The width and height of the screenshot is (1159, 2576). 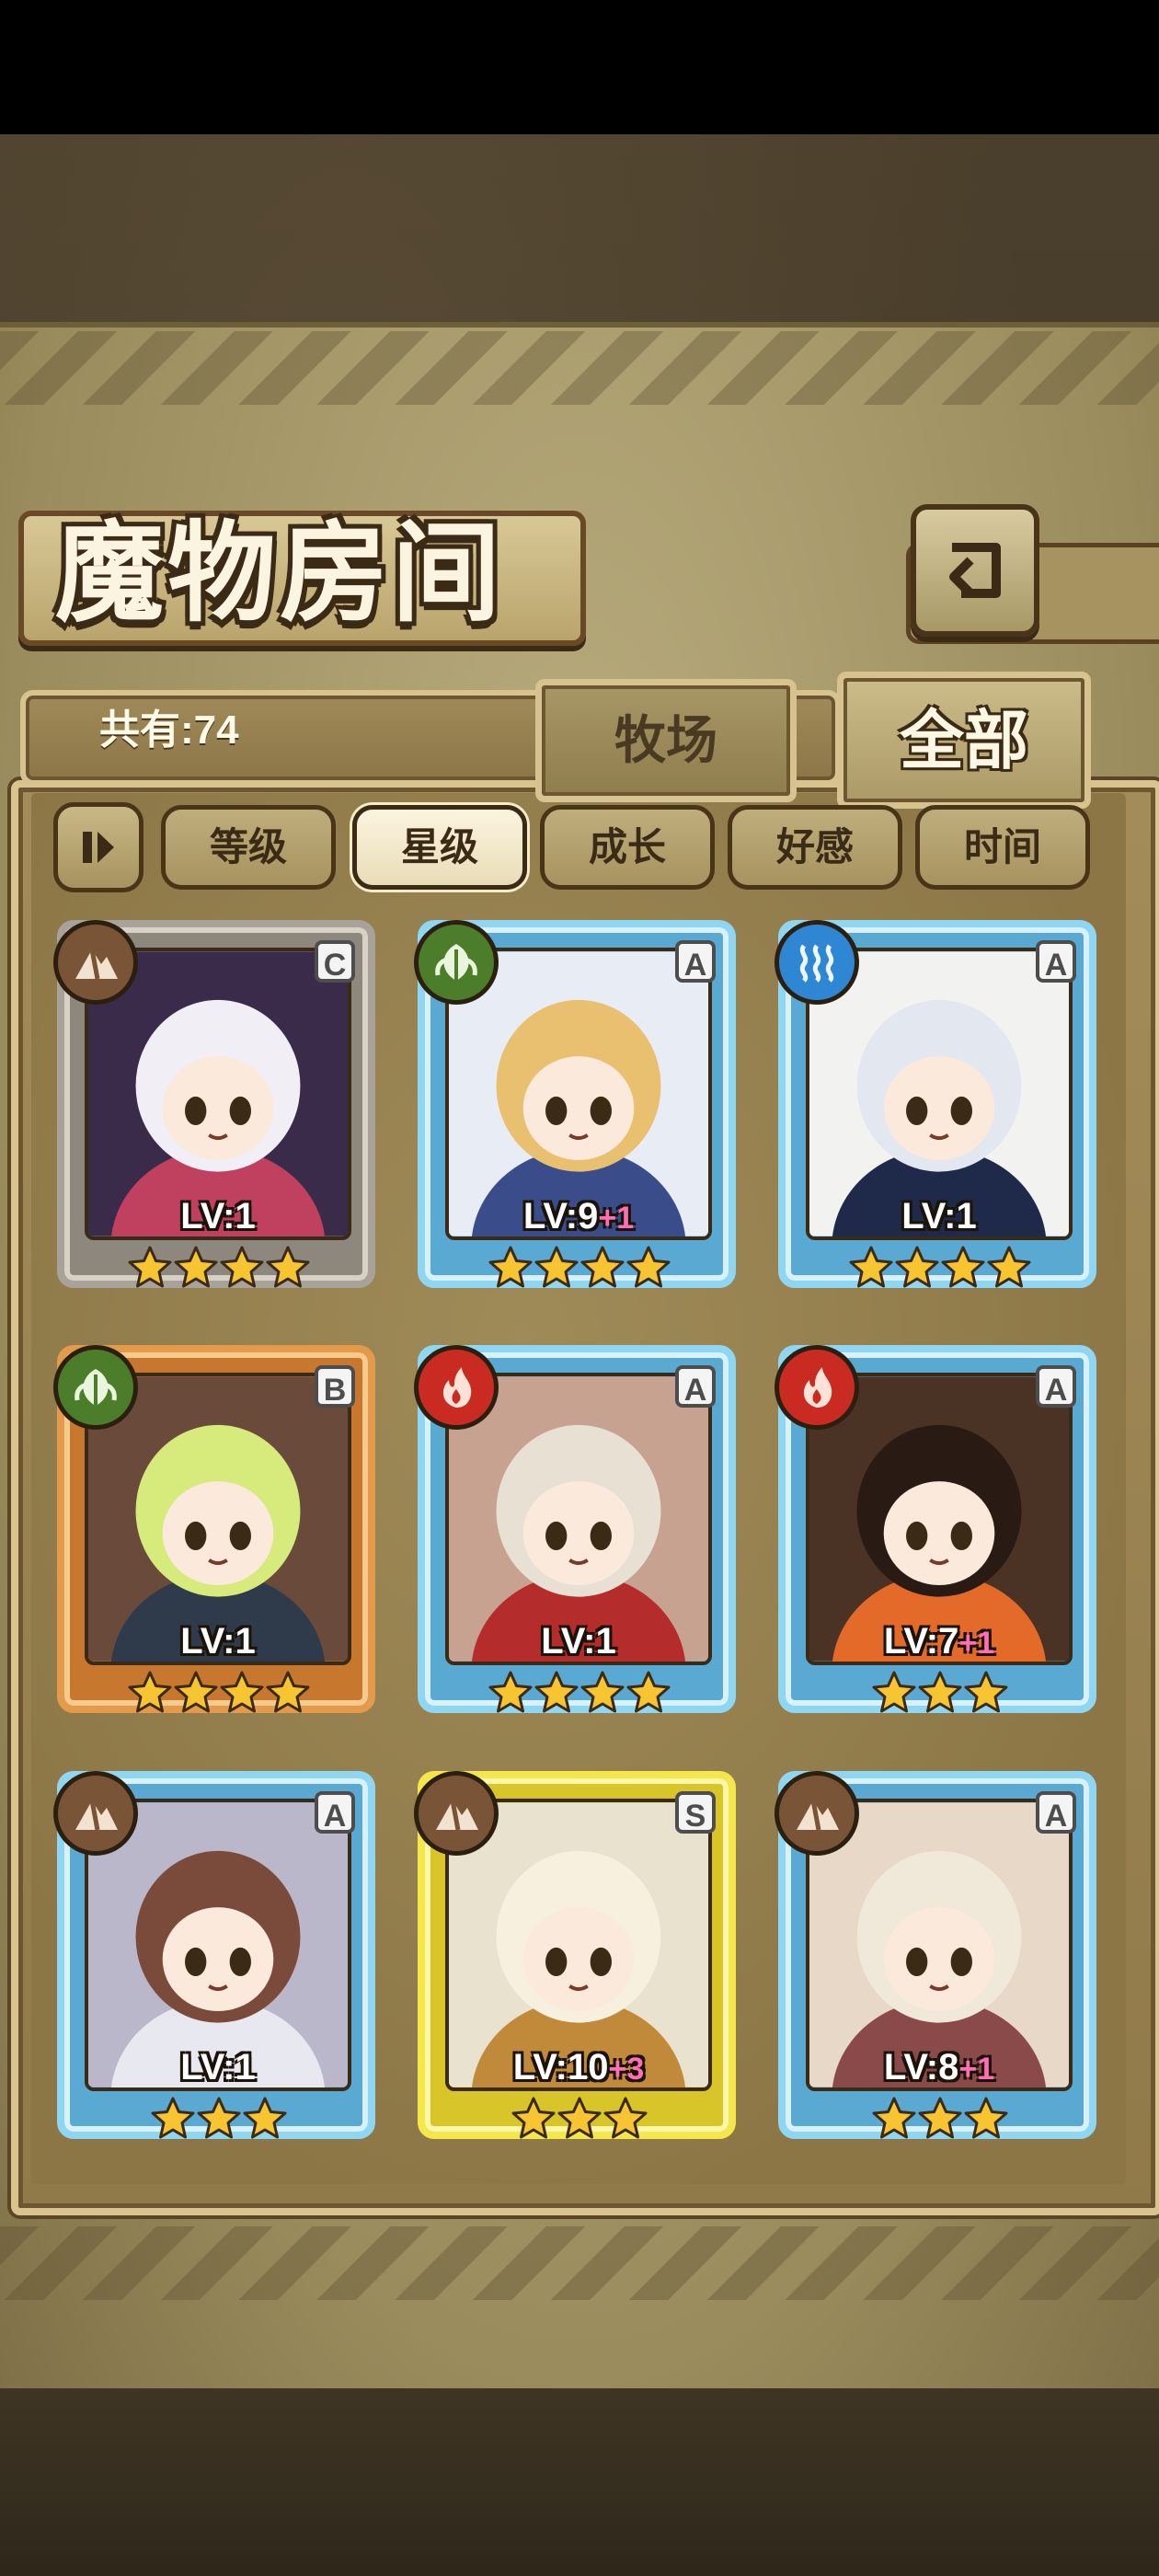 I want to click on sort-order-toggle, so click(x=98, y=847).